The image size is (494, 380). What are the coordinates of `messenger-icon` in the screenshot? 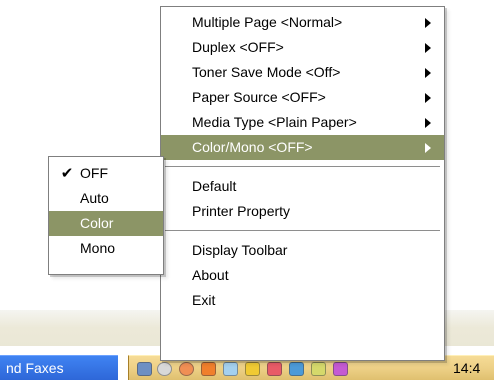 It's located at (340, 369).